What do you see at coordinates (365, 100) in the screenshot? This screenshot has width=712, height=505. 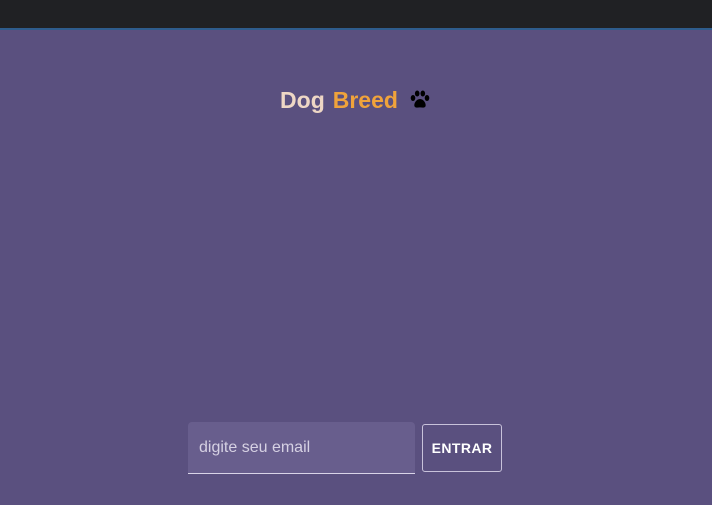 I see `brand-word-breed: Breed` at bounding box center [365, 100].